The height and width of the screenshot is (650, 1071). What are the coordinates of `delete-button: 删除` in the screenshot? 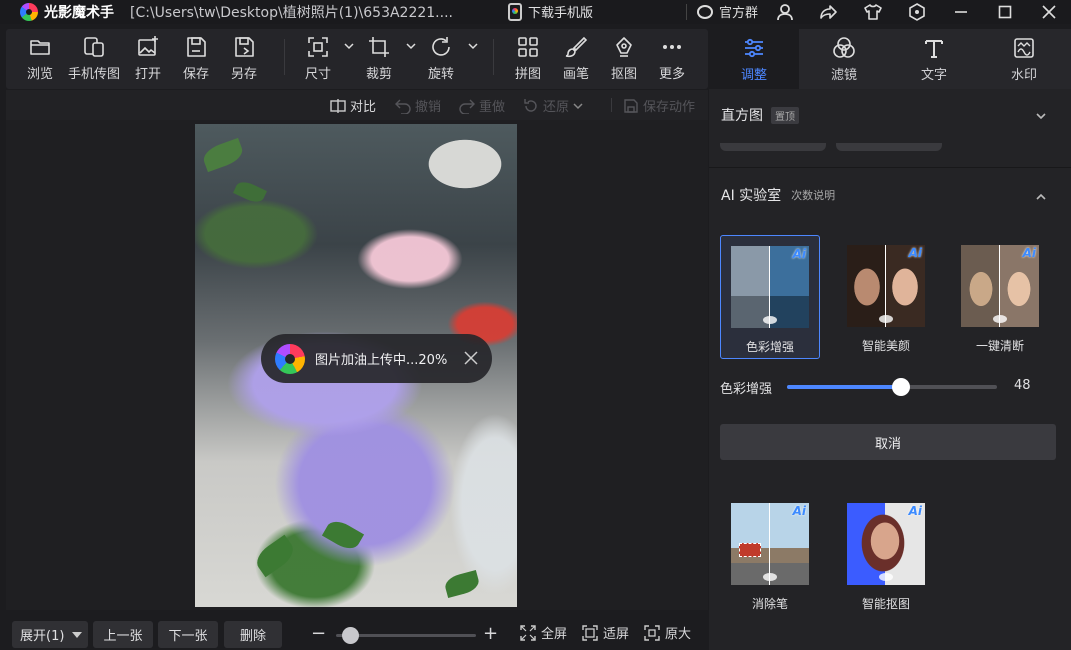 It's located at (253, 634).